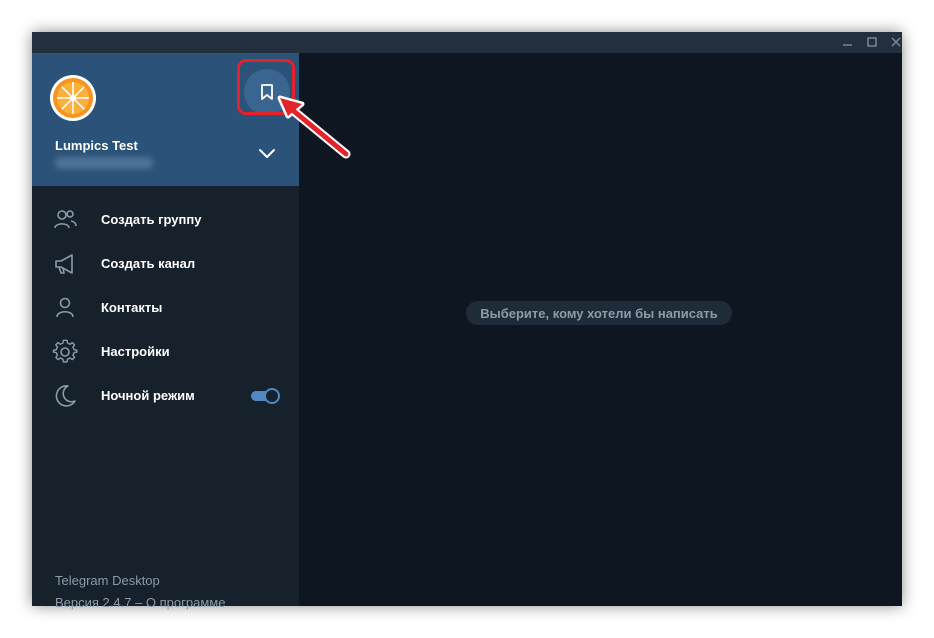 This screenshot has height=638, width=934. What do you see at coordinates (64, 264) in the screenshot?
I see `megaphone-icon` at bounding box center [64, 264].